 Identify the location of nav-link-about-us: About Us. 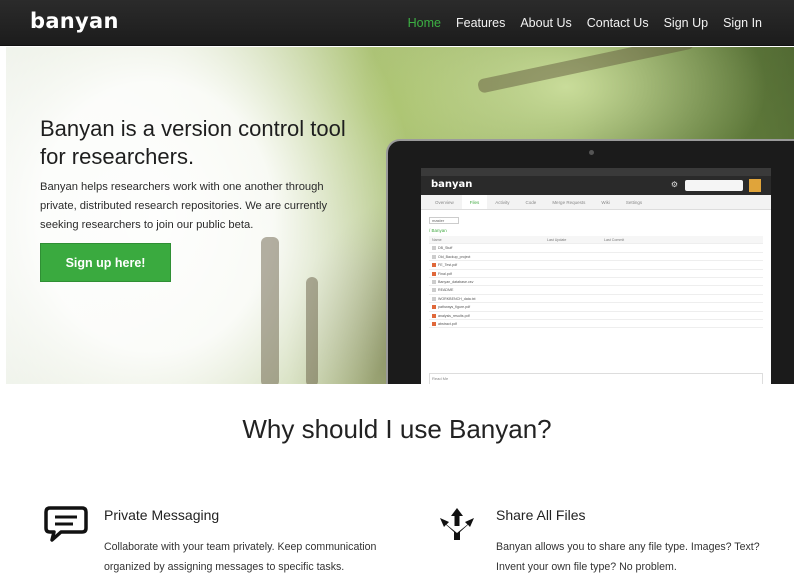
(545, 23).